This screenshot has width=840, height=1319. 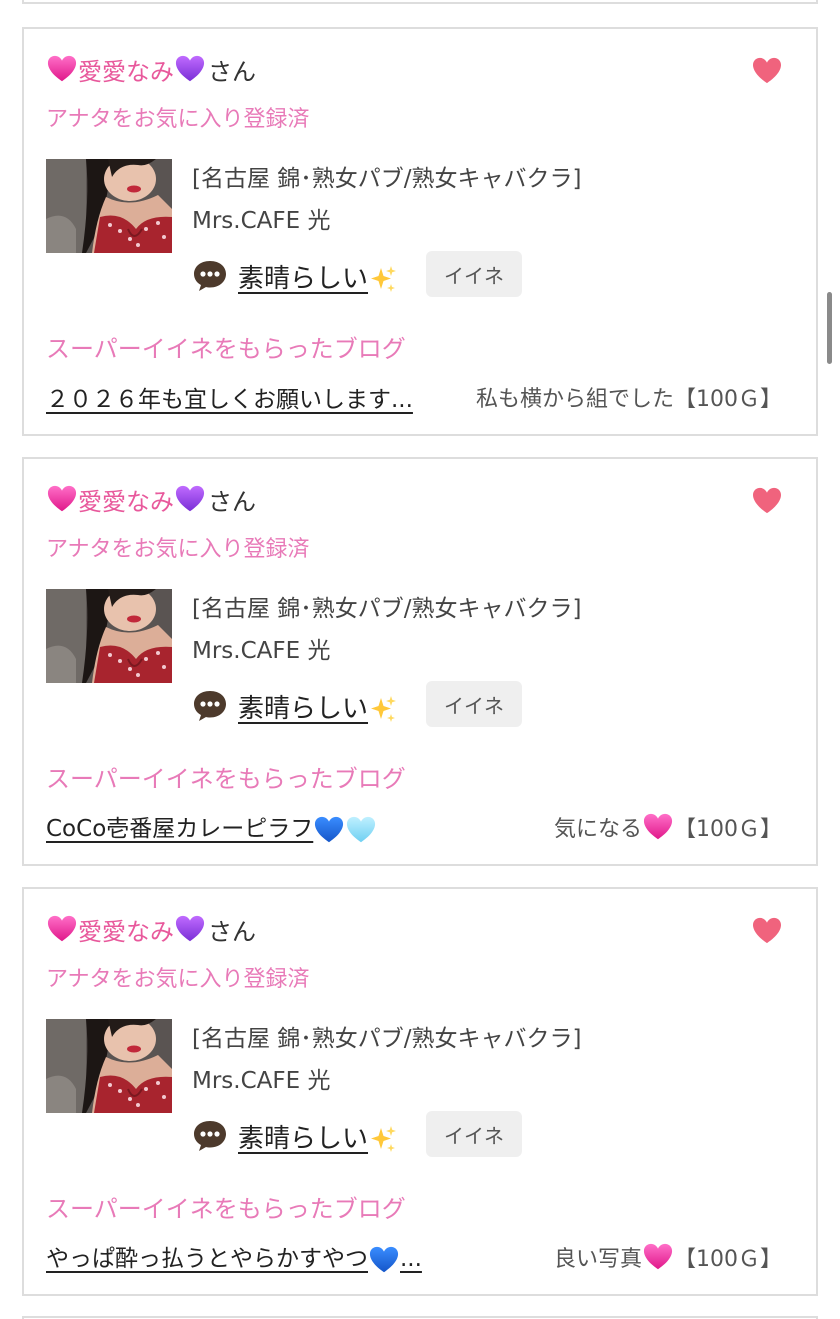 I want to click on blog-row: やっぱ酔っ払うとやらかすやつ... 良い写真 【100Ｇ】, so click(x=414, y=1257).